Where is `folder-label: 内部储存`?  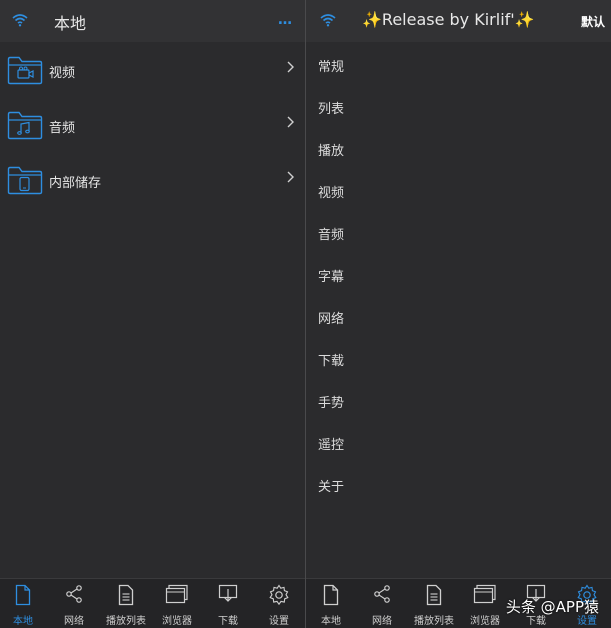
folder-label: 内部储存 is located at coordinates (75, 183).